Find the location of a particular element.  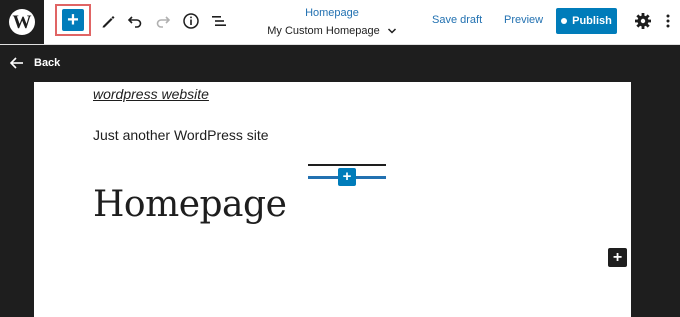

page-title: My Custom Homepage is located at coordinates (332, 31).